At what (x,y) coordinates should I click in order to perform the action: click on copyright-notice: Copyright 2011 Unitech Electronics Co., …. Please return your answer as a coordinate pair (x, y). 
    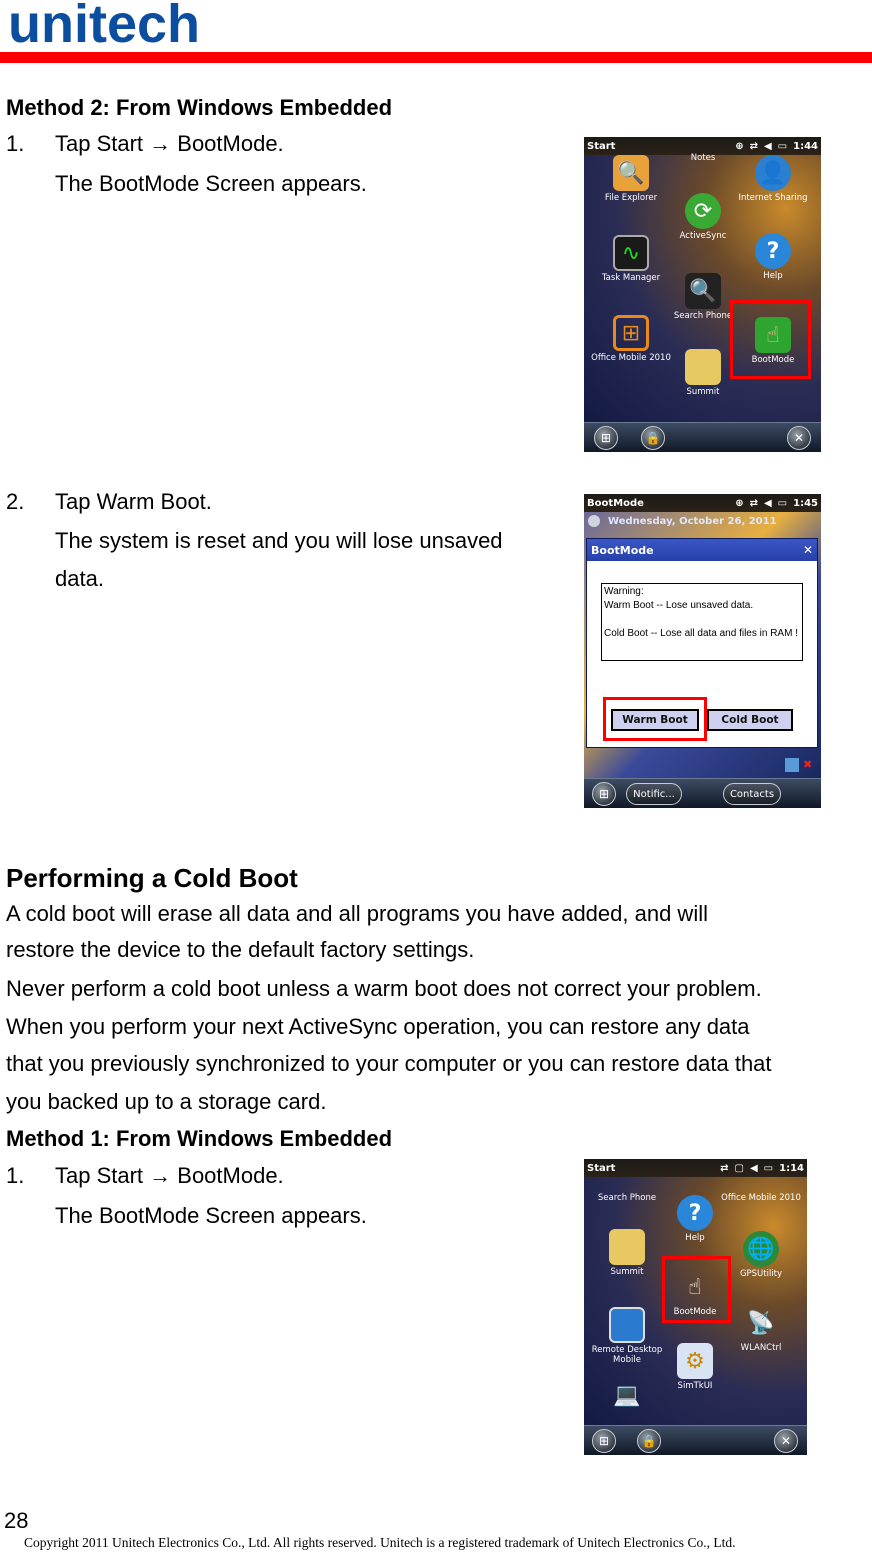
    Looking at the image, I should click on (380, 1542).